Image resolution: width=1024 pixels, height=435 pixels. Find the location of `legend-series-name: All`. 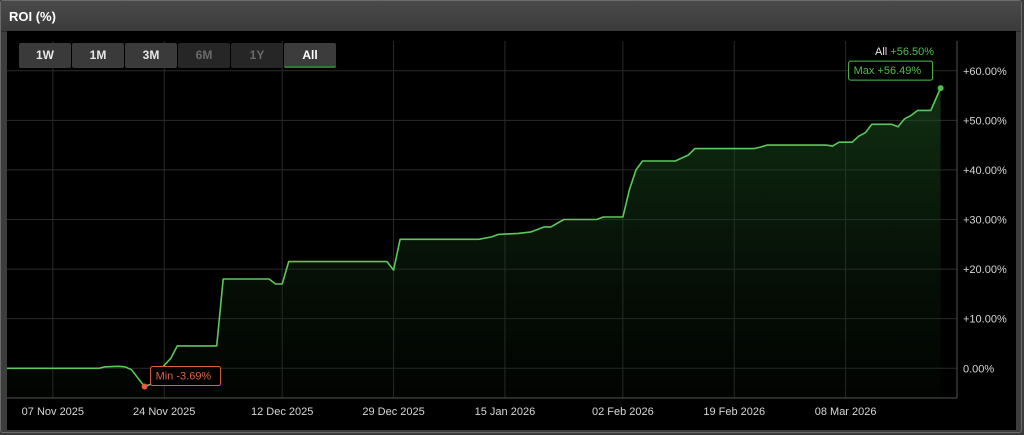

legend-series-name: All is located at coordinates (882, 52).